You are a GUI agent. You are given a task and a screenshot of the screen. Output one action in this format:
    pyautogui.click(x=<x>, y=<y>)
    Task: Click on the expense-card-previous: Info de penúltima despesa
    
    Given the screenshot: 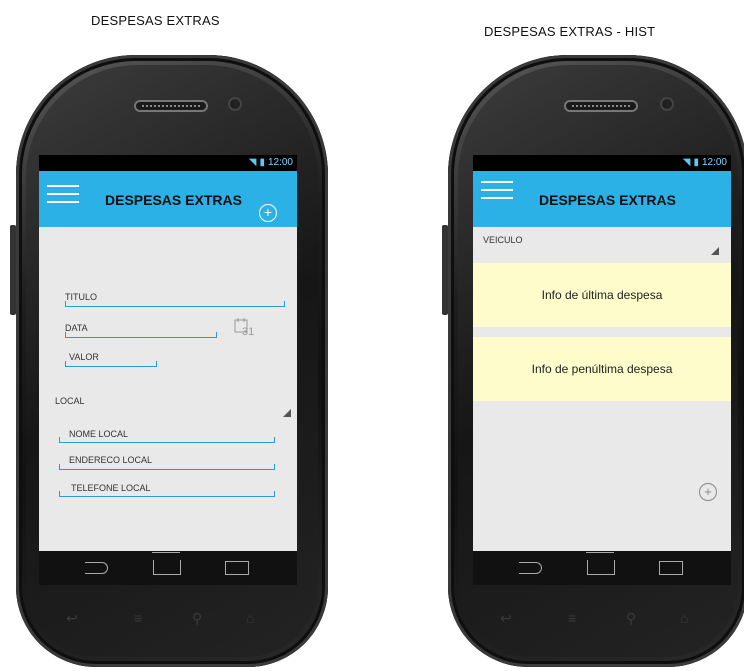 What is the action you would take?
    pyautogui.click(x=602, y=369)
    